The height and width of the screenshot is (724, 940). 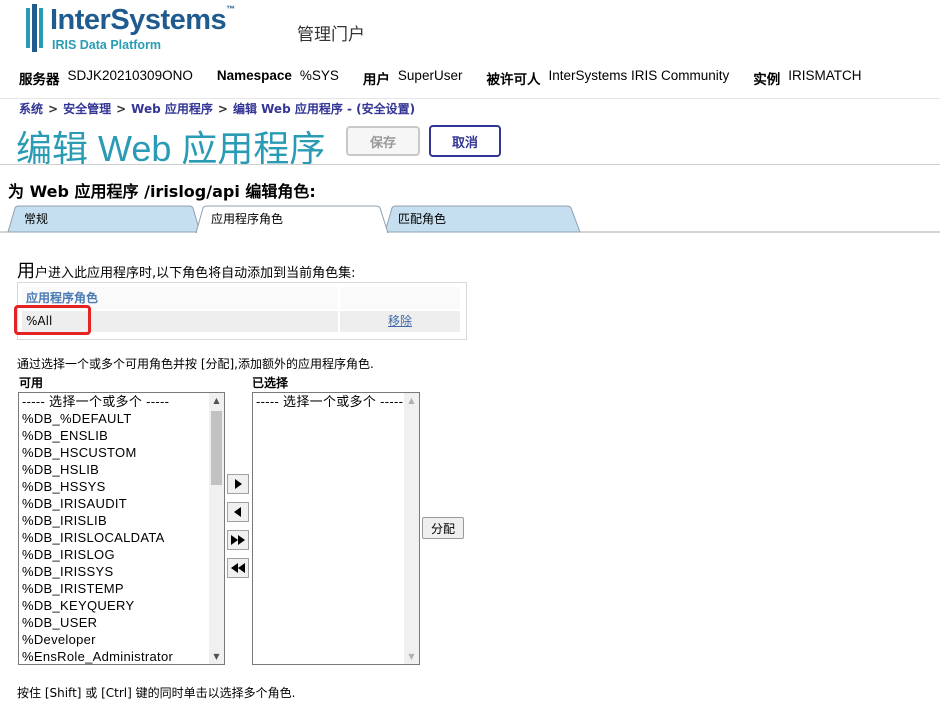 I want to click on user-value: SuperUser, so click(x=430, y=75).